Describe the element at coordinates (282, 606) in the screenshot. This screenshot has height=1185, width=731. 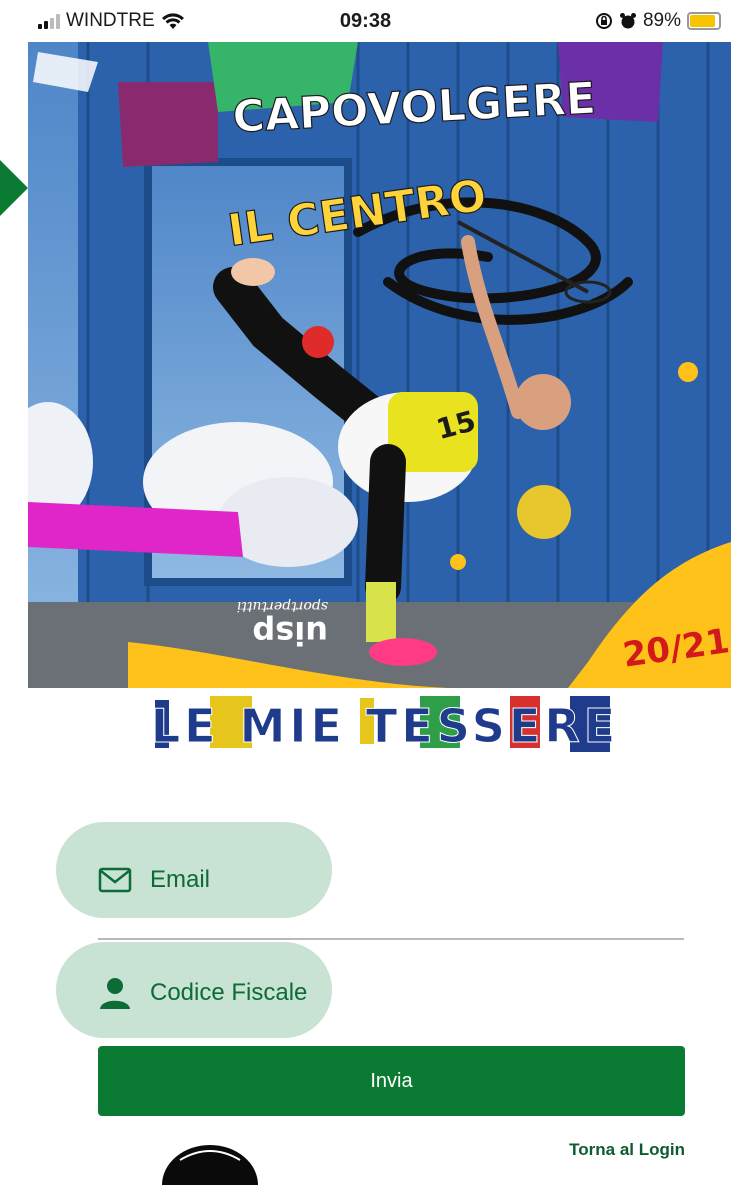
I see `uisp-tagline: sportpertutti` at that location.